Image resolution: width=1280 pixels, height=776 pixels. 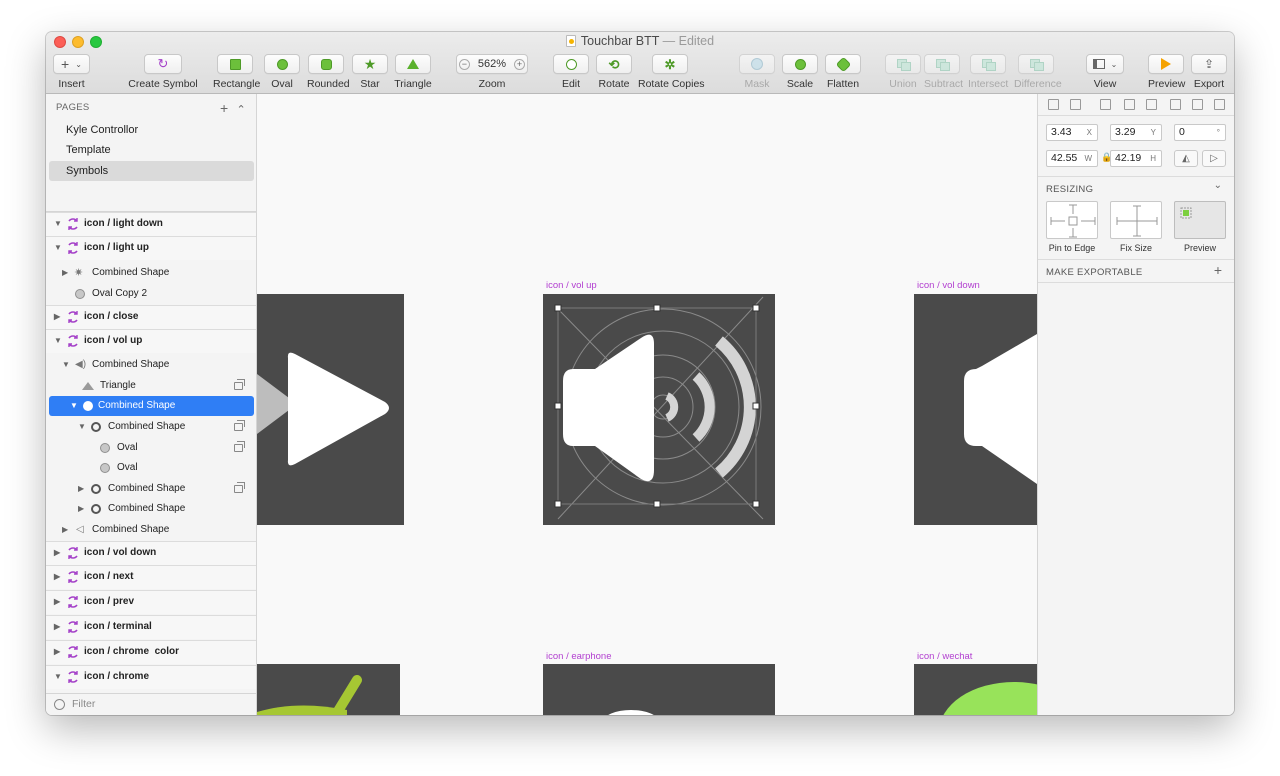 I want to click on align-left-icon, so click(x=1105, y=104).